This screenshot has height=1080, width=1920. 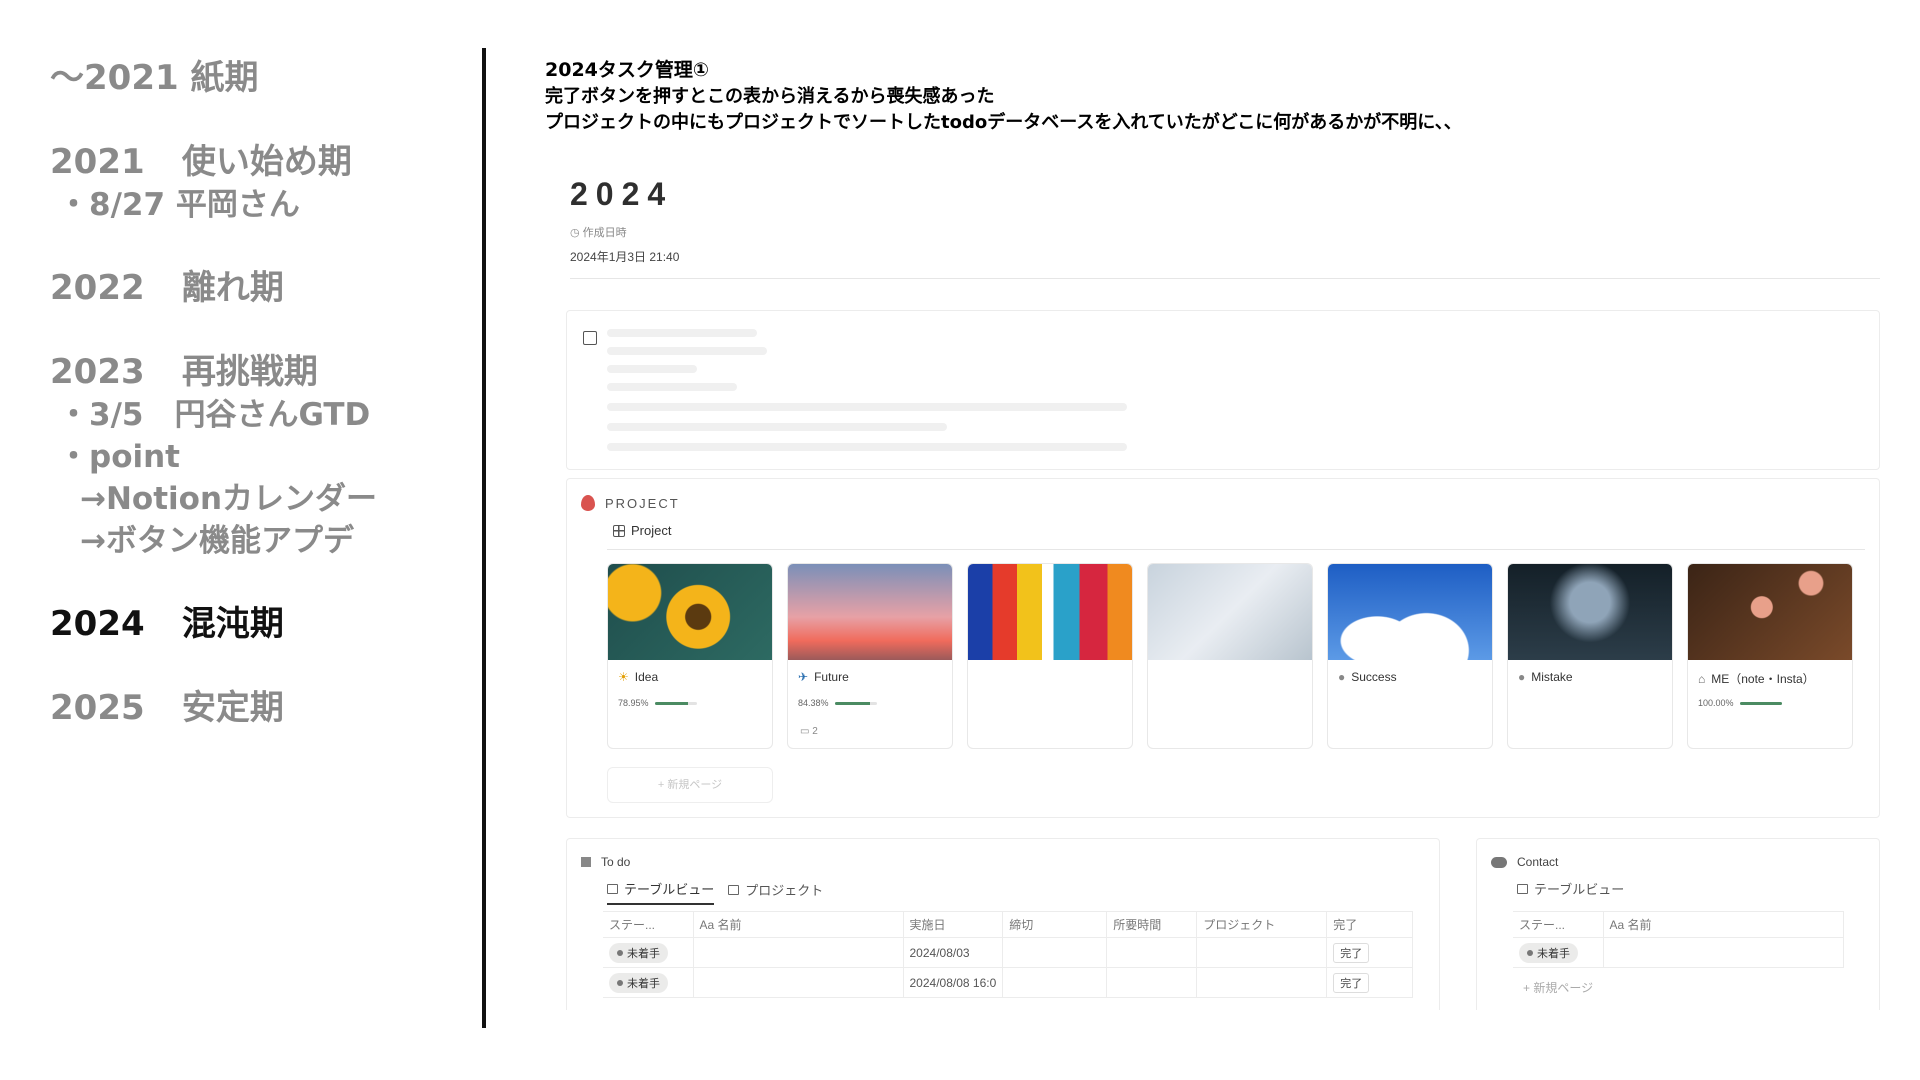 I want to click on divider, so click(x=1225, y=278).